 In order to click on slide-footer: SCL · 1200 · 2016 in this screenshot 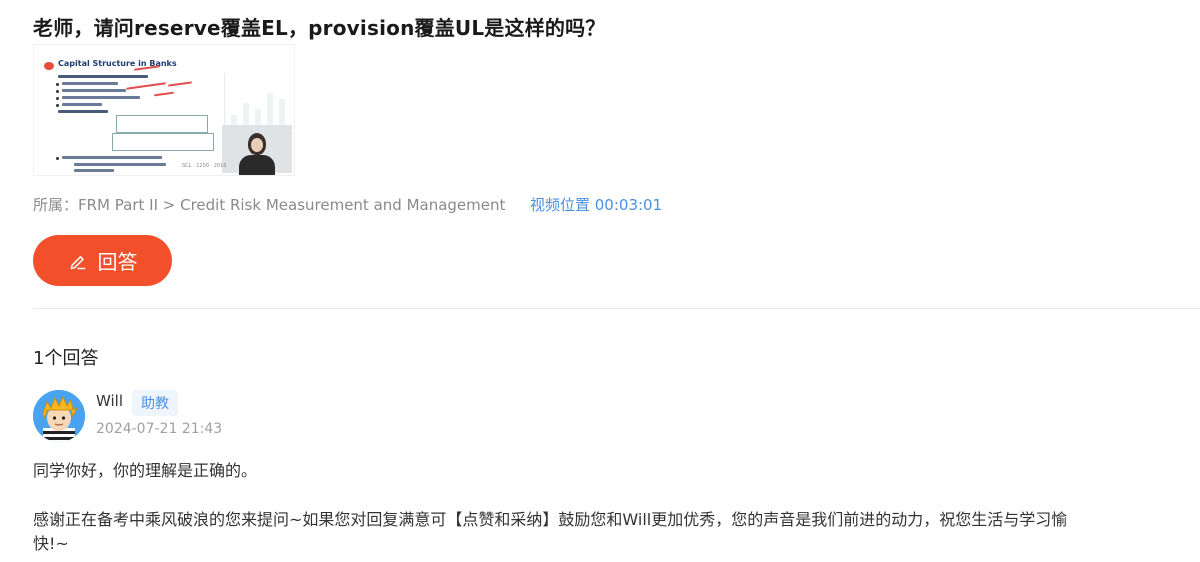, I will do `click(204, 166)`.